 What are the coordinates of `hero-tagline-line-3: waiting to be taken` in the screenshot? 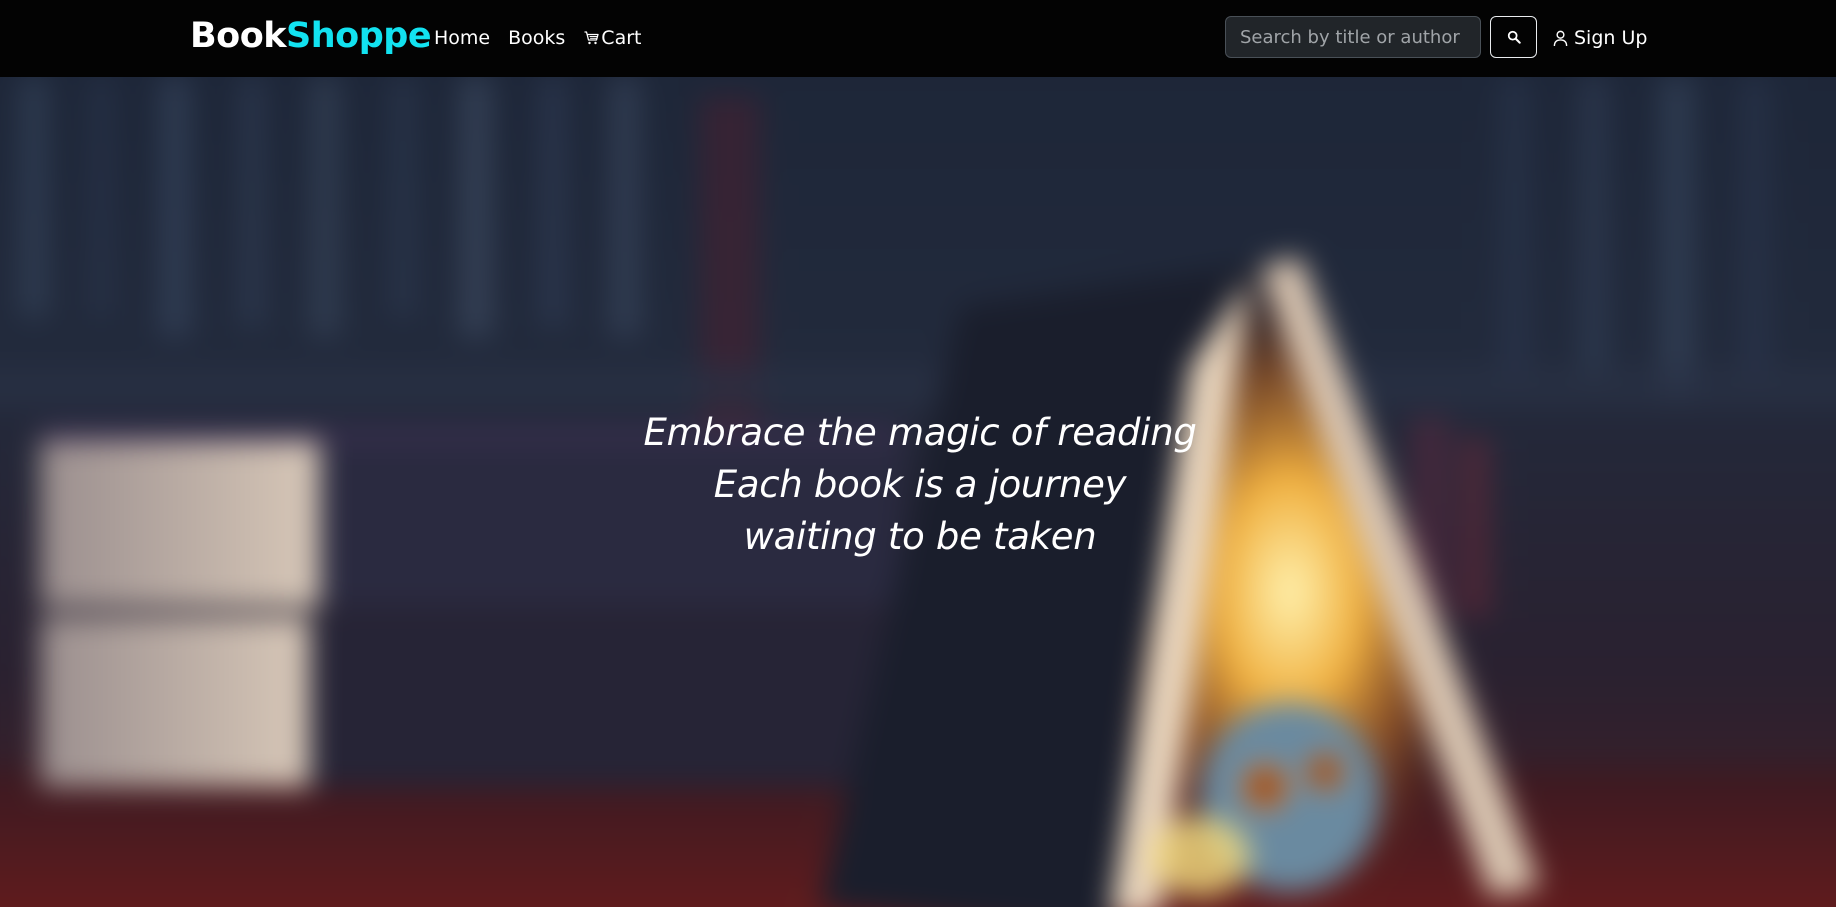 It's located at (920, 536).